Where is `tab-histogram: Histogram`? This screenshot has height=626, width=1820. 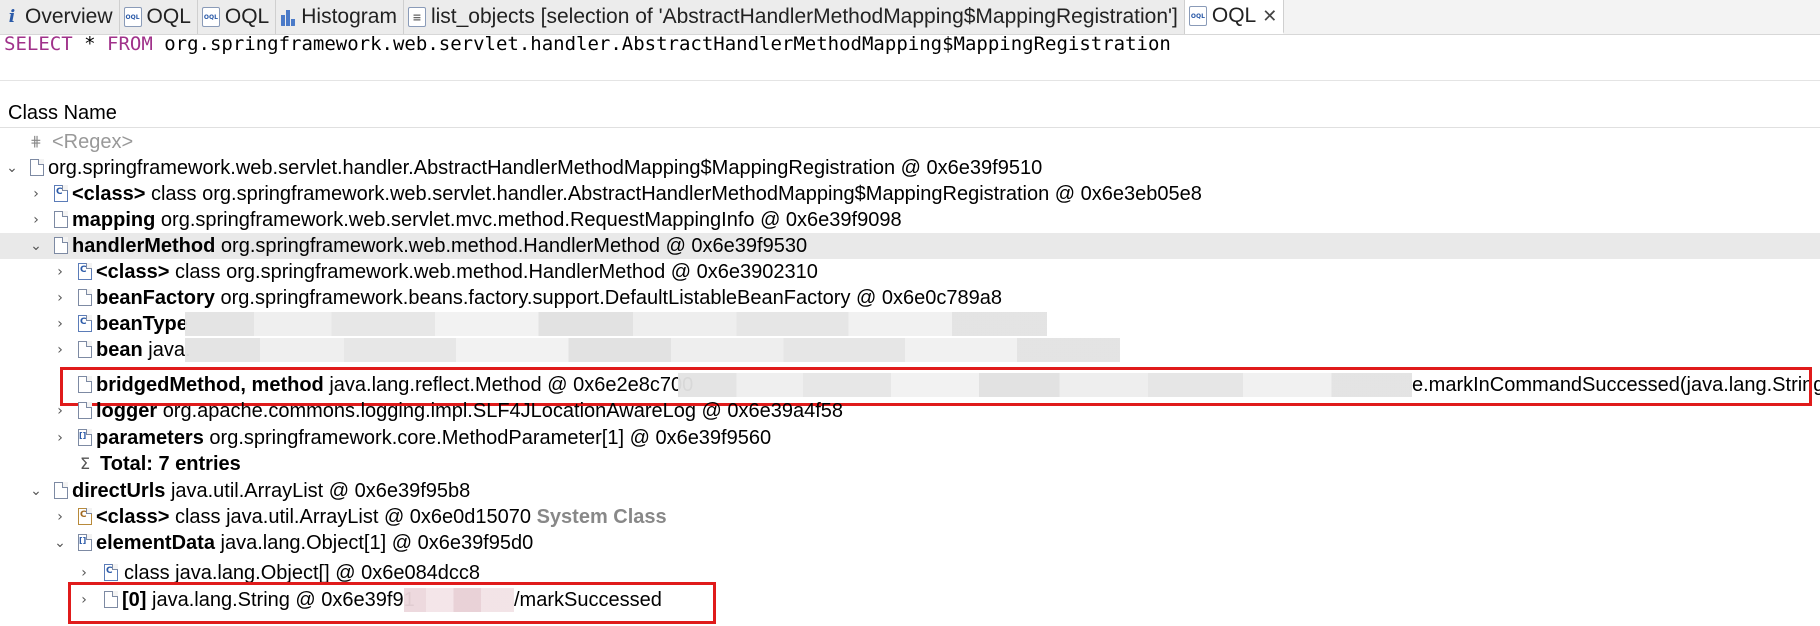
tab-histogram: Histogram is located at coordinates (340, 17).